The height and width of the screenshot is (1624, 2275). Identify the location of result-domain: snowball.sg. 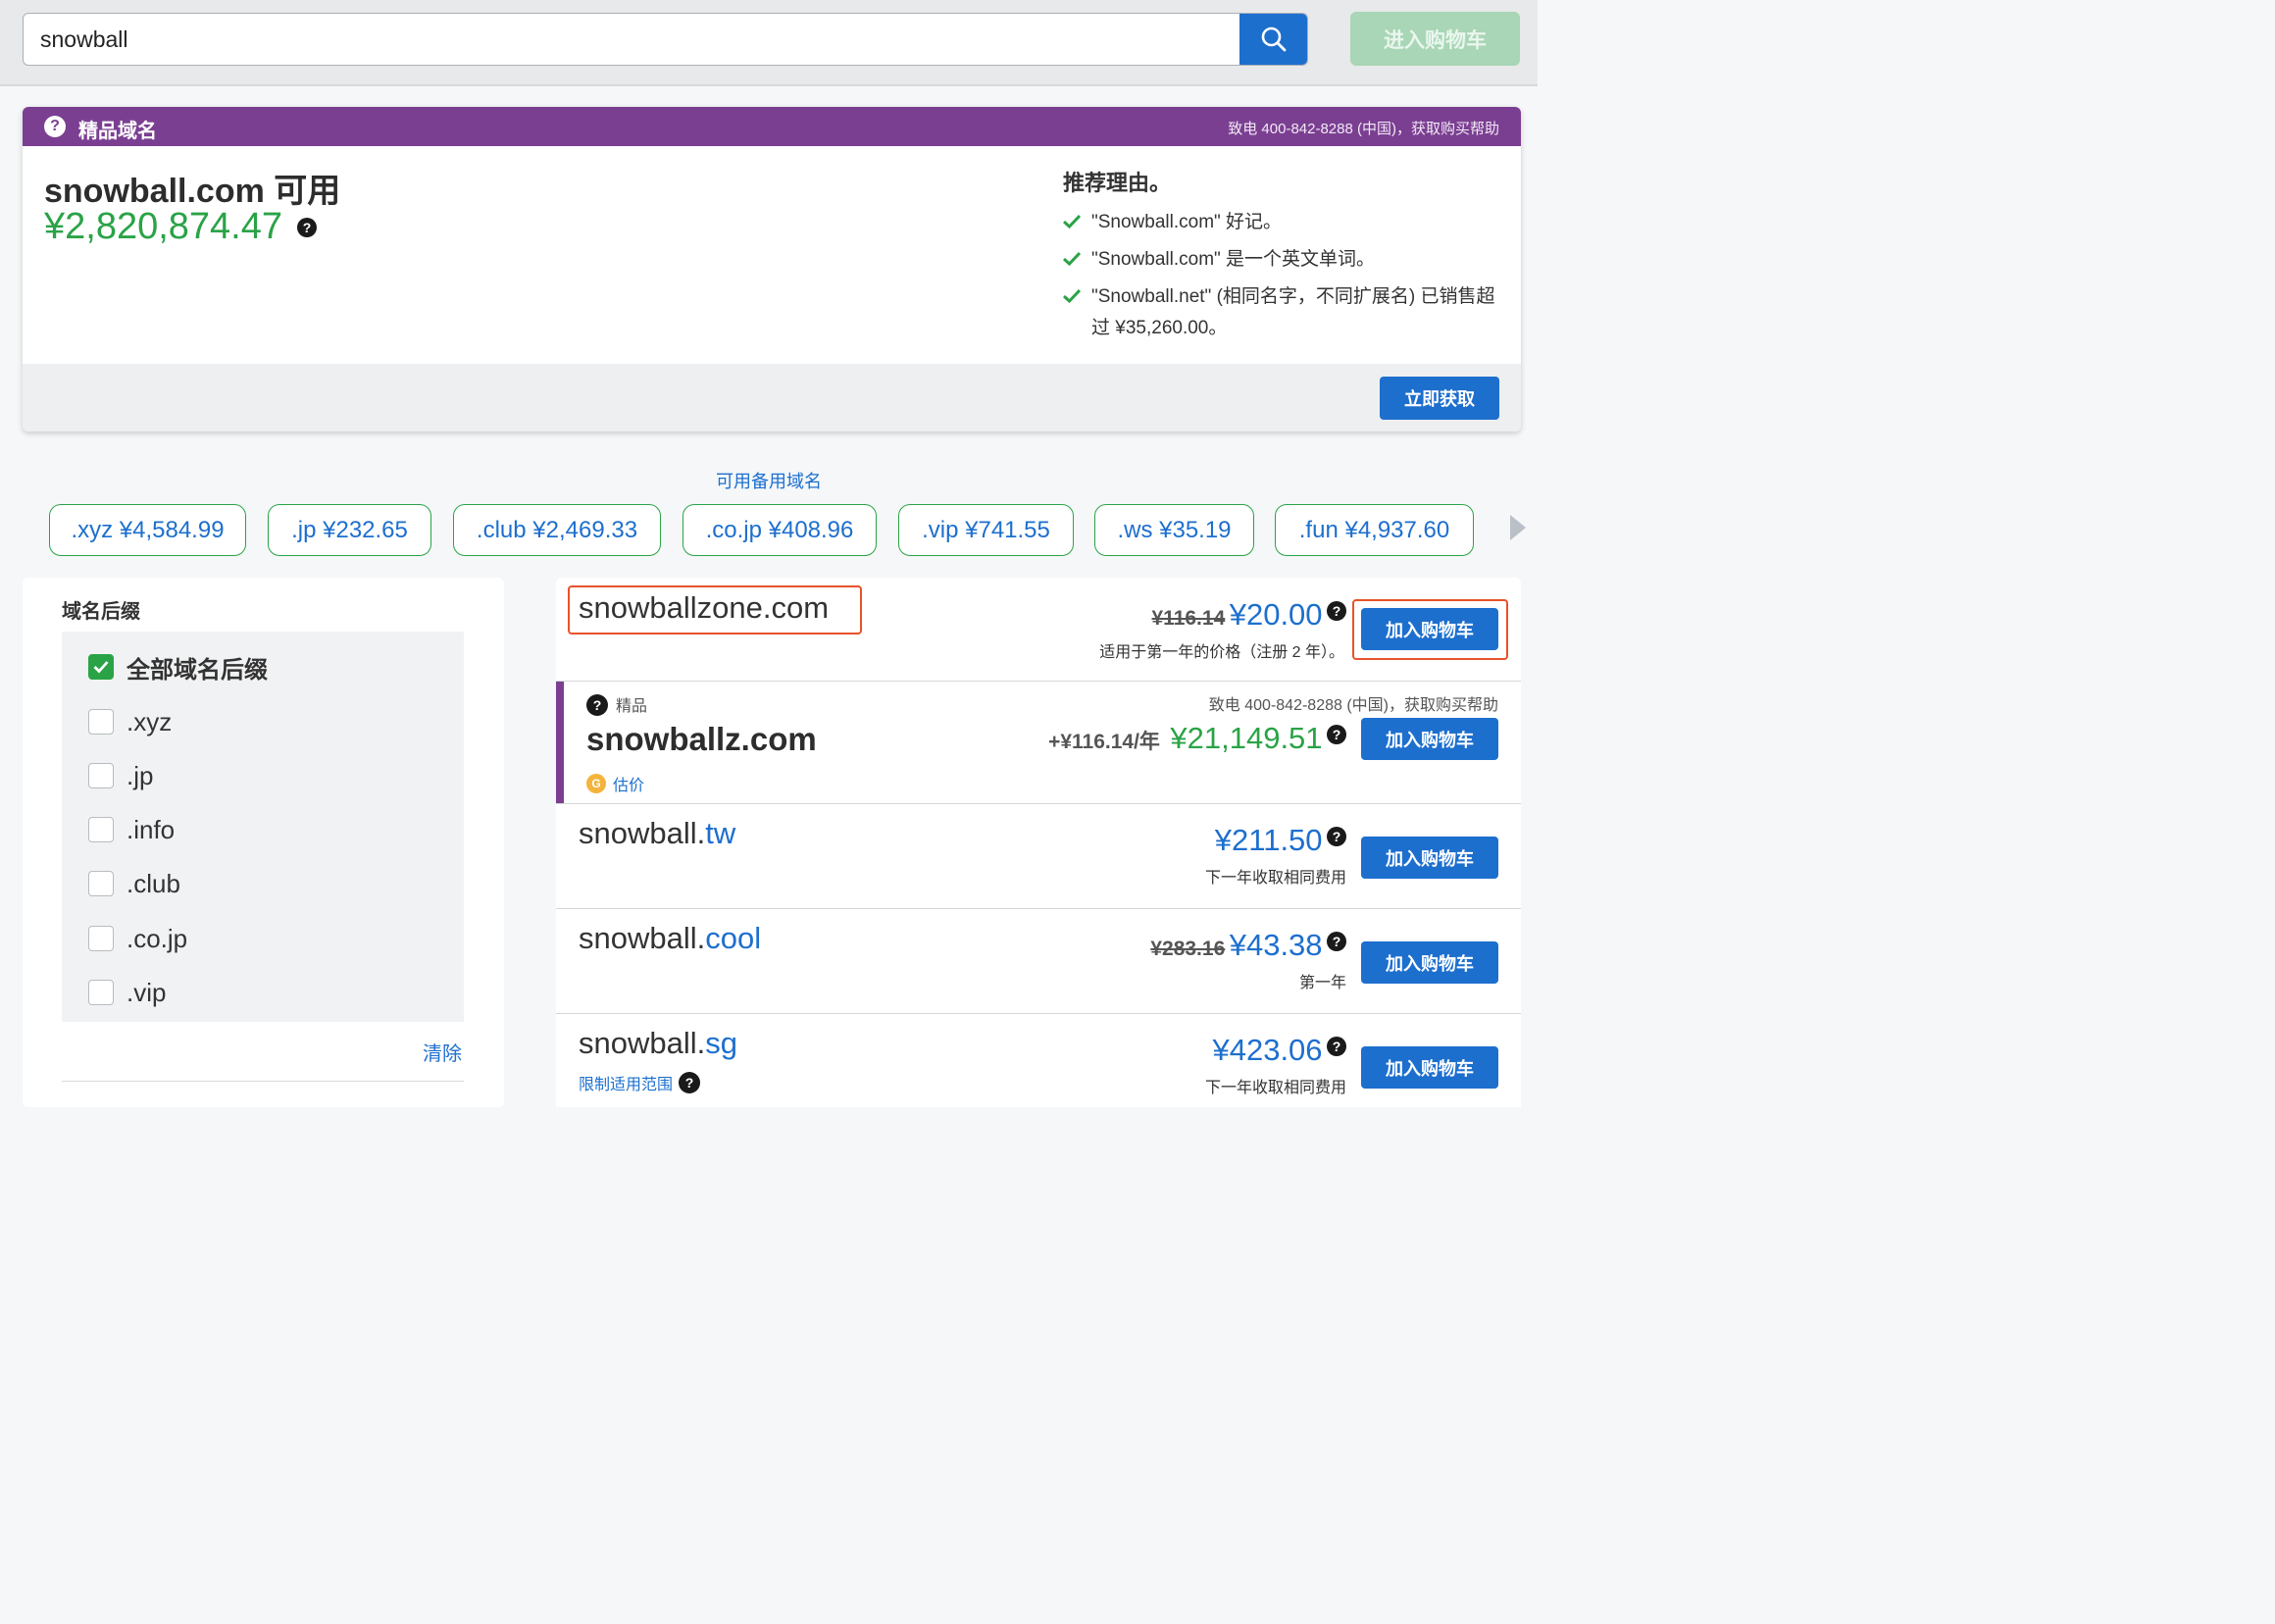
(658, 1043).